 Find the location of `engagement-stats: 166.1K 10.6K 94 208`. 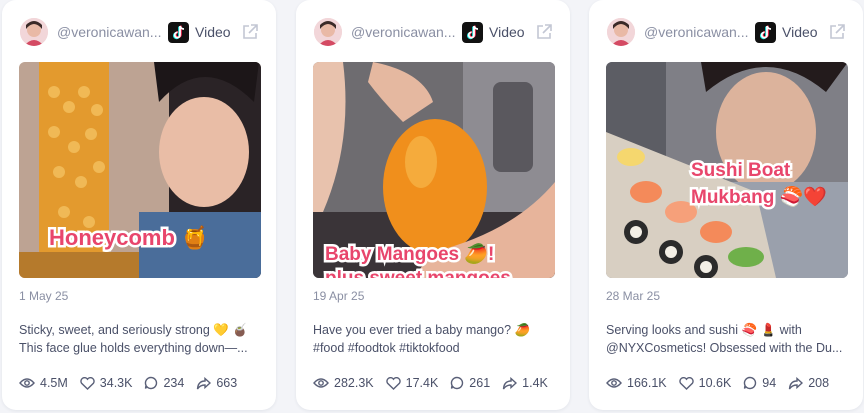

engagement-stats: 166.1K 10.6K 94 208 is located at coordinates (729, 383).